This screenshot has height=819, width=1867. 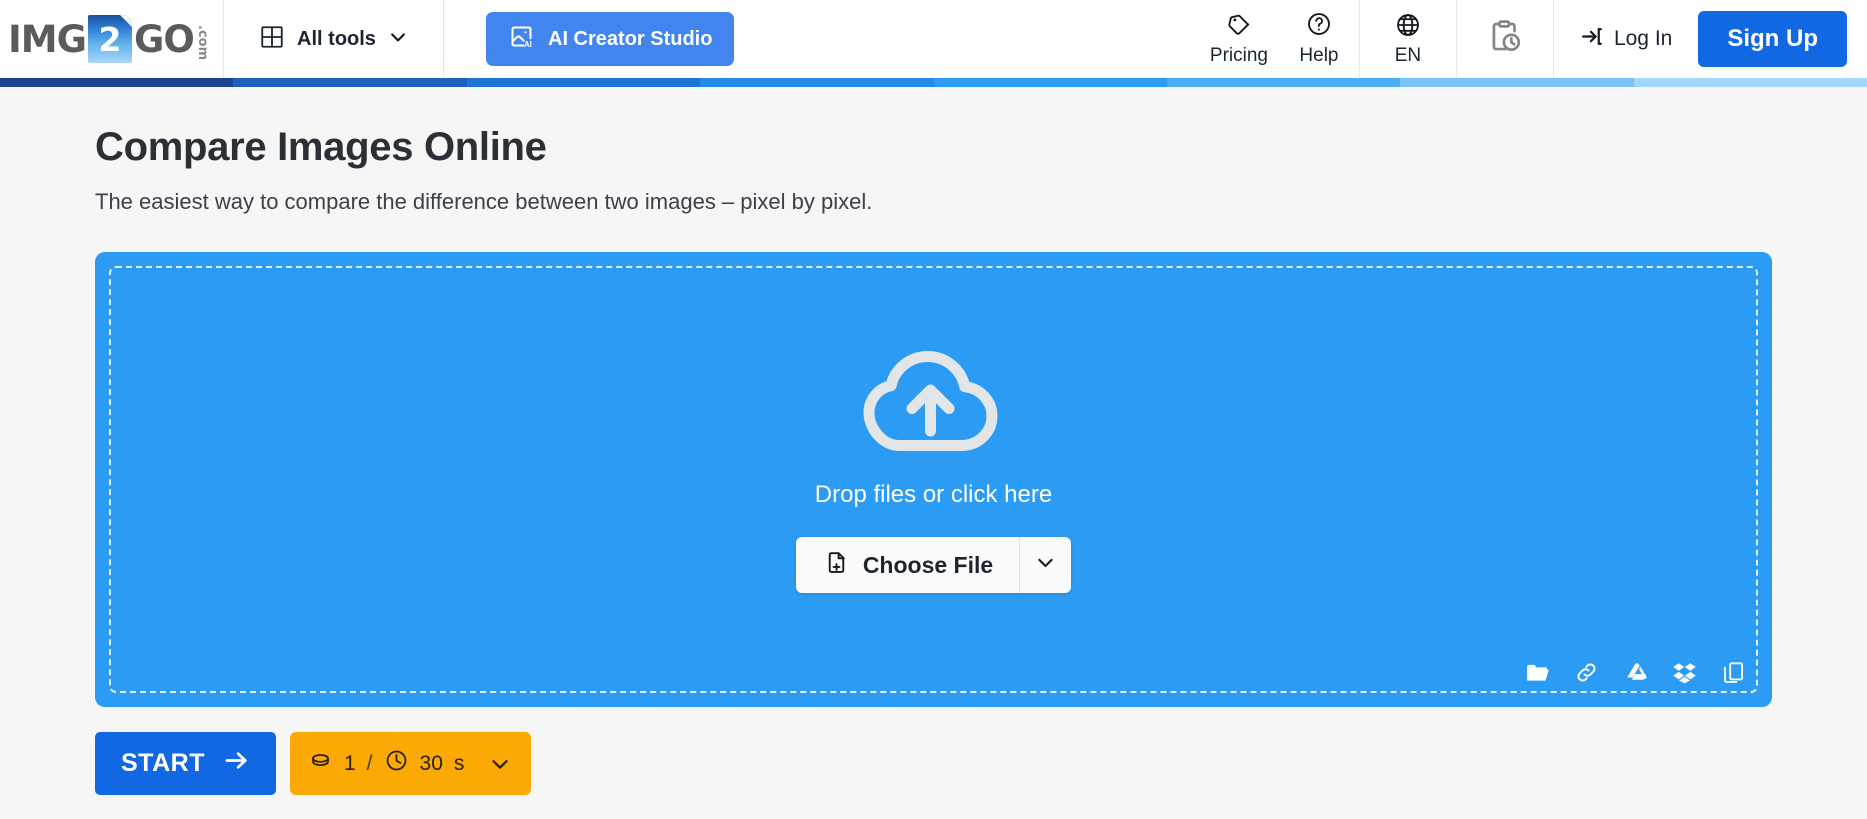 What do you see at coordinates (1684, 672) in the screenshot?
I see `dropbox-icon` at bounding box center [1684, 672].